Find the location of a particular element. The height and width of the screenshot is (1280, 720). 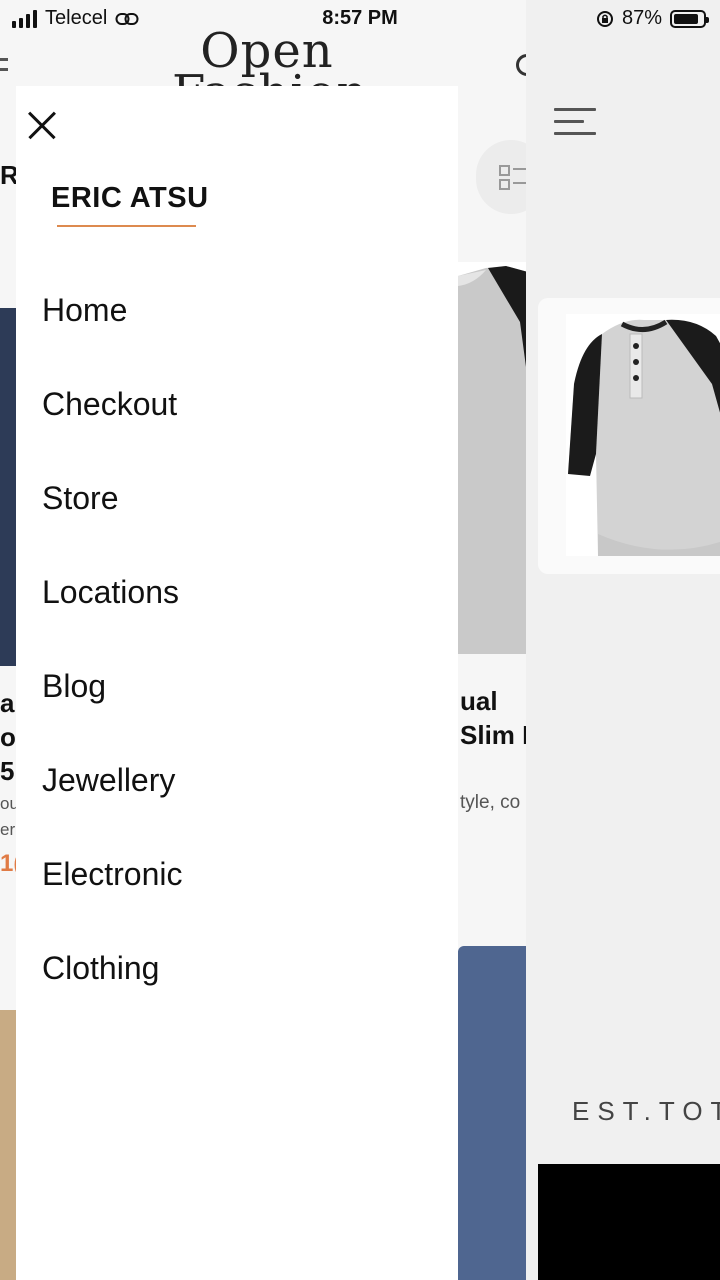

product-title: ual is located at coordinates (479, 701).